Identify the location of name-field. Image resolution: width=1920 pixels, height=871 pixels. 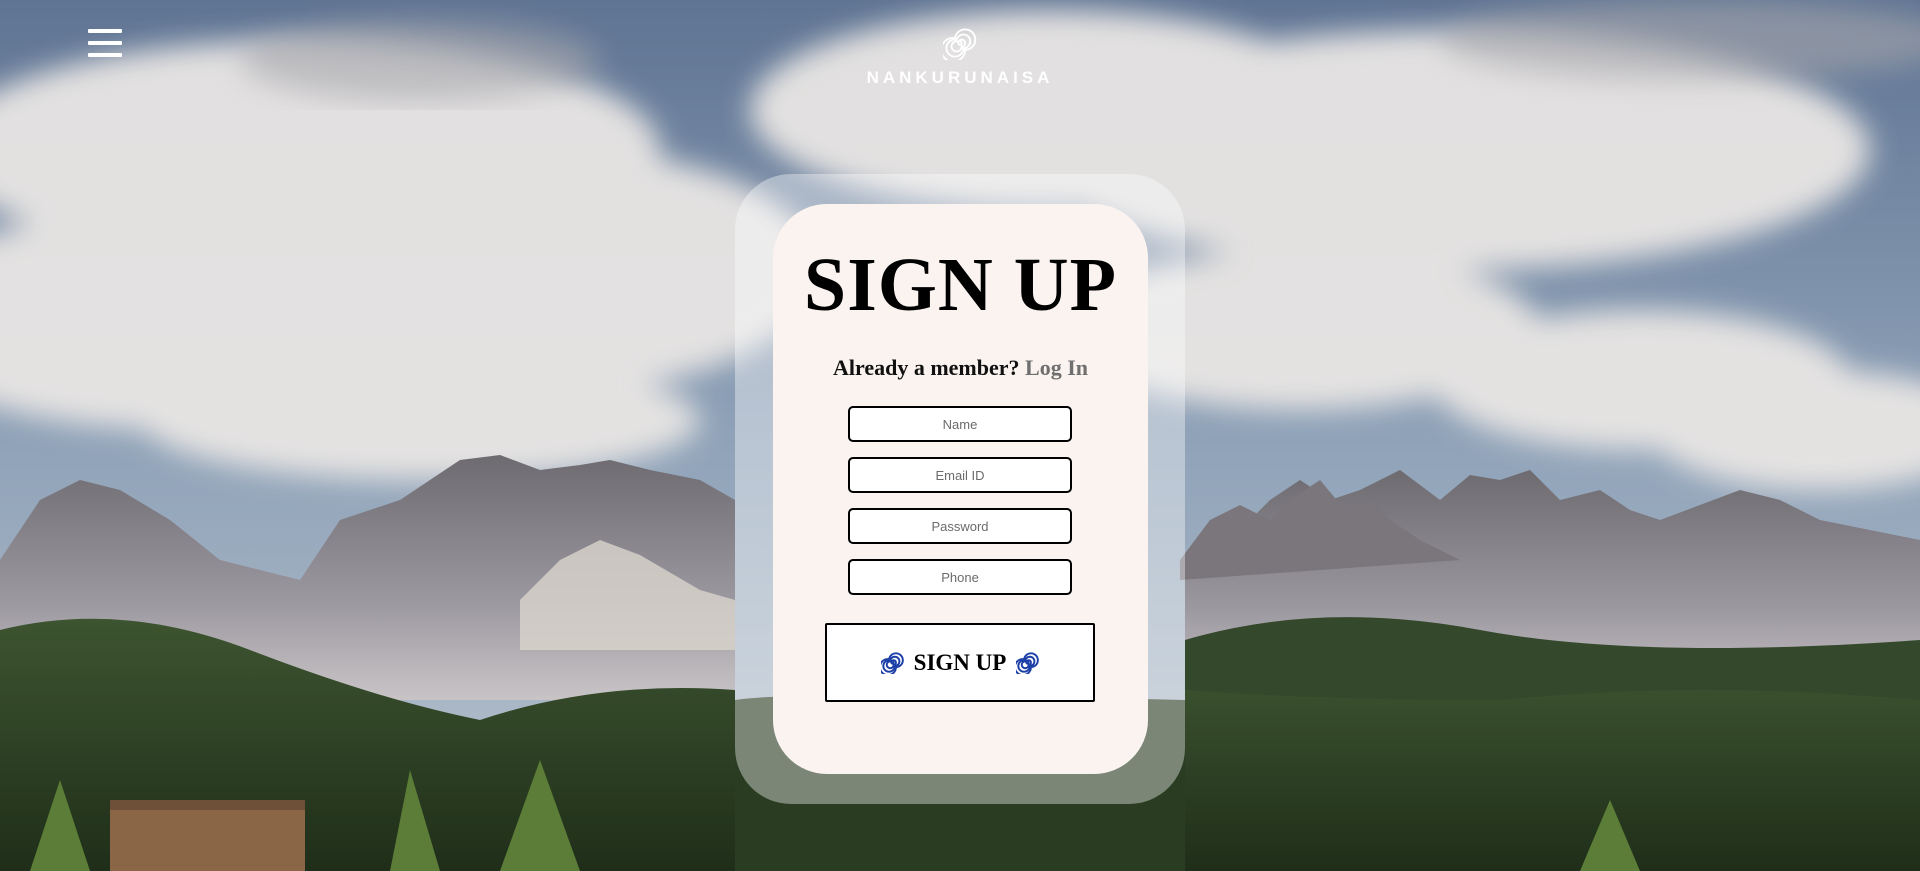
(960, 424).